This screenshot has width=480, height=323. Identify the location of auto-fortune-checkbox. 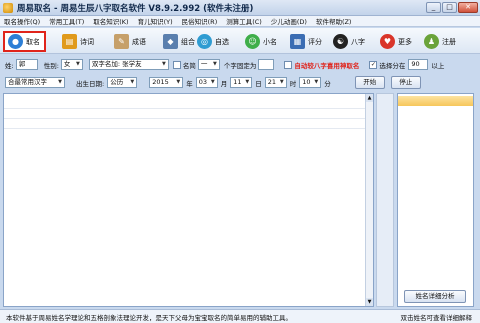
(288, 64).